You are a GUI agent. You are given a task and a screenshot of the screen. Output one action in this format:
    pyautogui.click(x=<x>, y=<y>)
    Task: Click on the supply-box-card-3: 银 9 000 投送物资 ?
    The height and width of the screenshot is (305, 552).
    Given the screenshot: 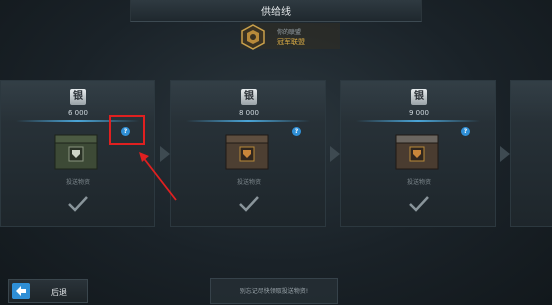 What is the action you would take?
    pyautogui.click(x=418, y=153)
    